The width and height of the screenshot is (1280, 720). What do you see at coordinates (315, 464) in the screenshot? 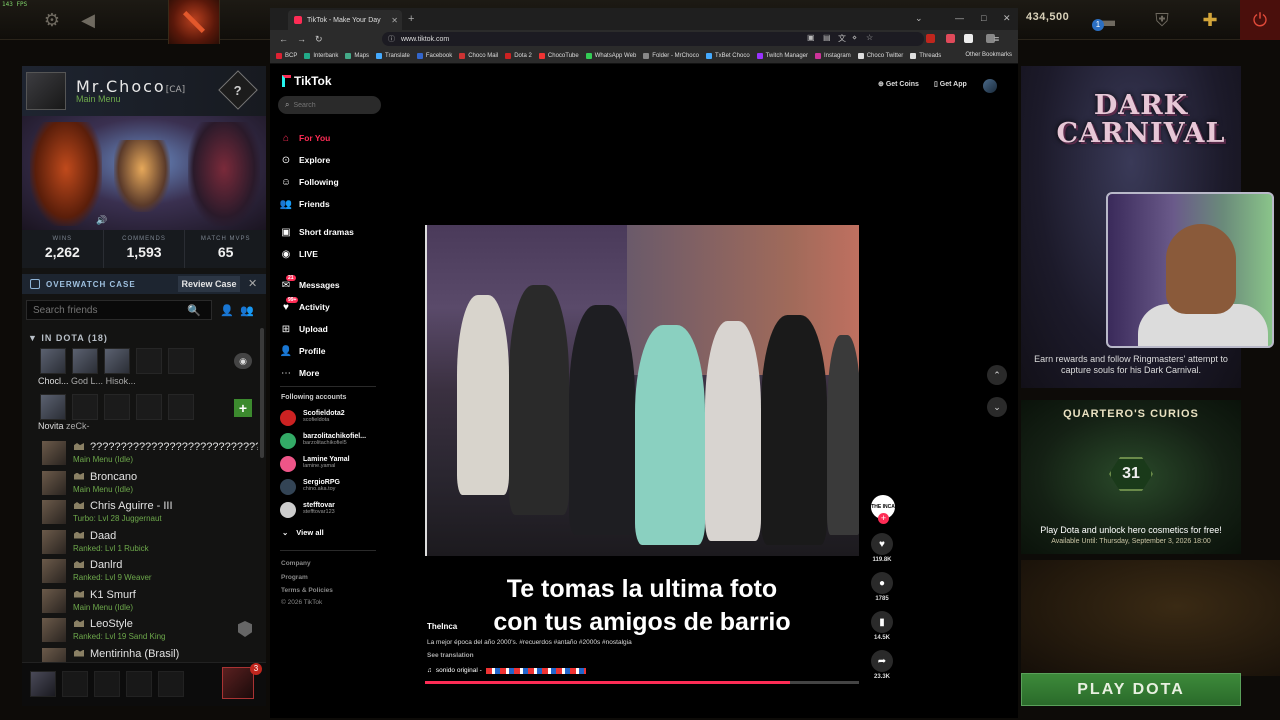
I see `following-account: Lamine Yamal lamine.yamal` at bounding box center [315, 464].